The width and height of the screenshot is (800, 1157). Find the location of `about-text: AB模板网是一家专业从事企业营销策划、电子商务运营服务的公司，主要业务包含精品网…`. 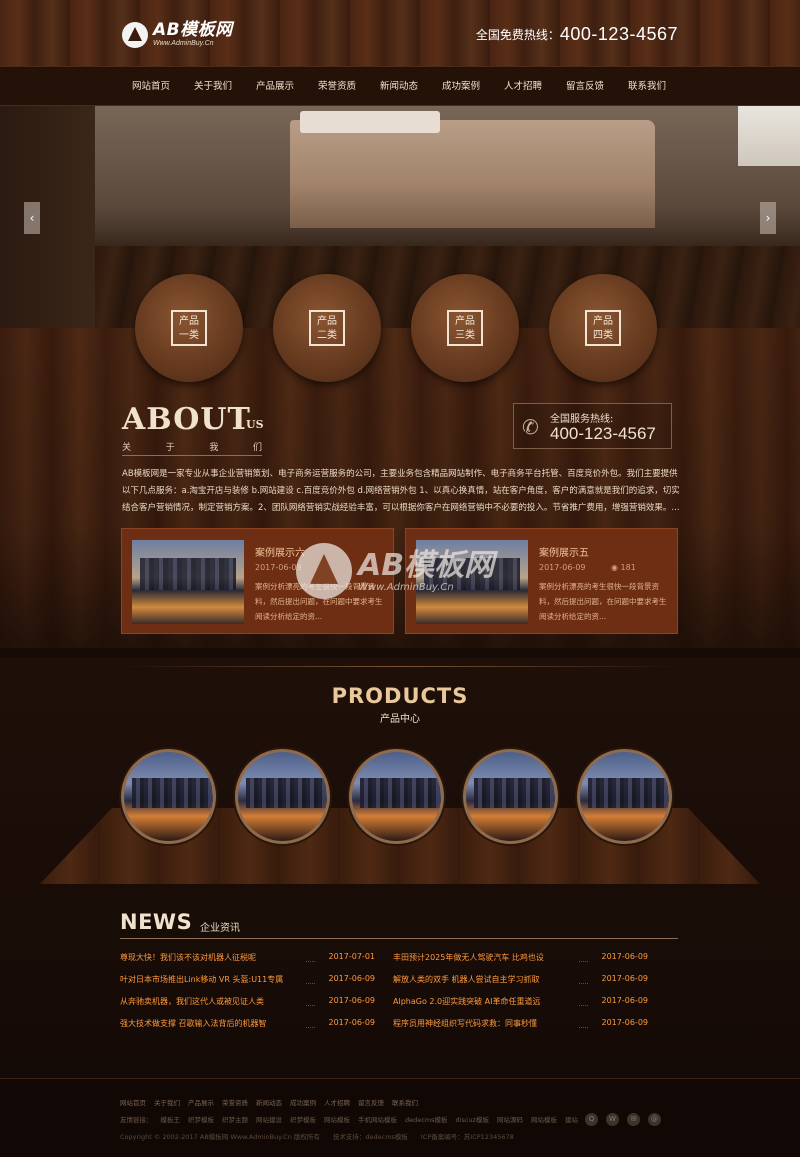

about-text: AB模板网是一家专业从事企业营销策划、电子商务运营服务的公司，主要业务包含精品网… is located at coordinates (401, 491).